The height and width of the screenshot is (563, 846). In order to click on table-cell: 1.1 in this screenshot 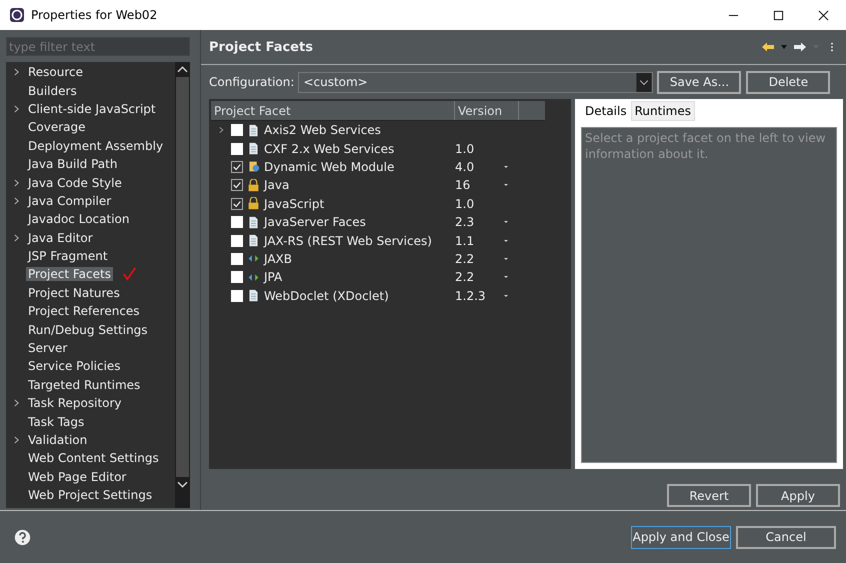, I will do `click(464, 241)`.